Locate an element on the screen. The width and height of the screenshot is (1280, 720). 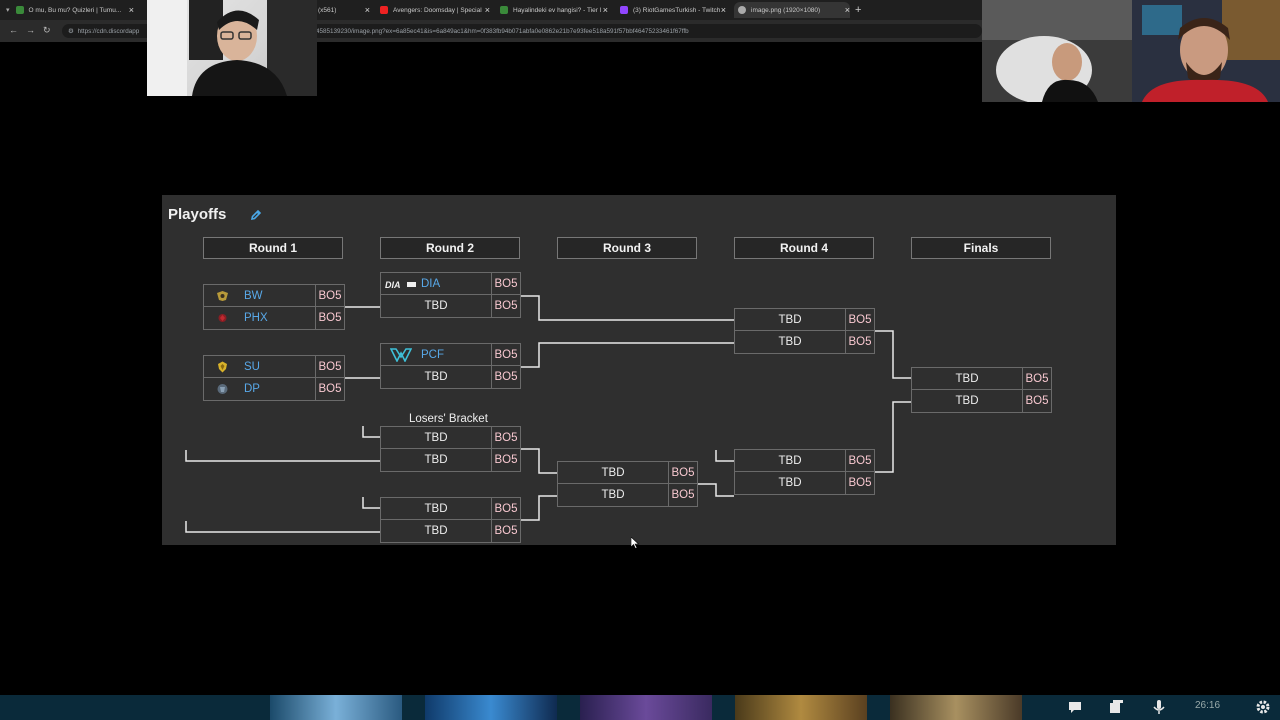
team-name: SU is located at coordinates (252, 367).